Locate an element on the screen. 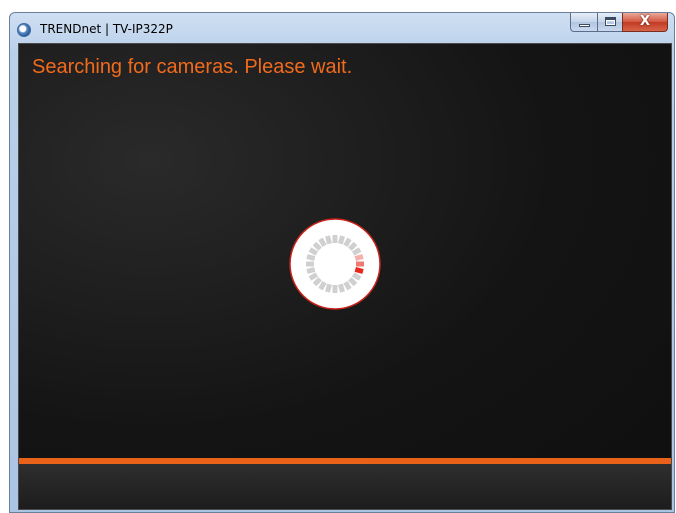 The width and height of the screenshot is (676, 513). status-message: Searching for cameras. Please wait. is located at coordinates (192, 67).